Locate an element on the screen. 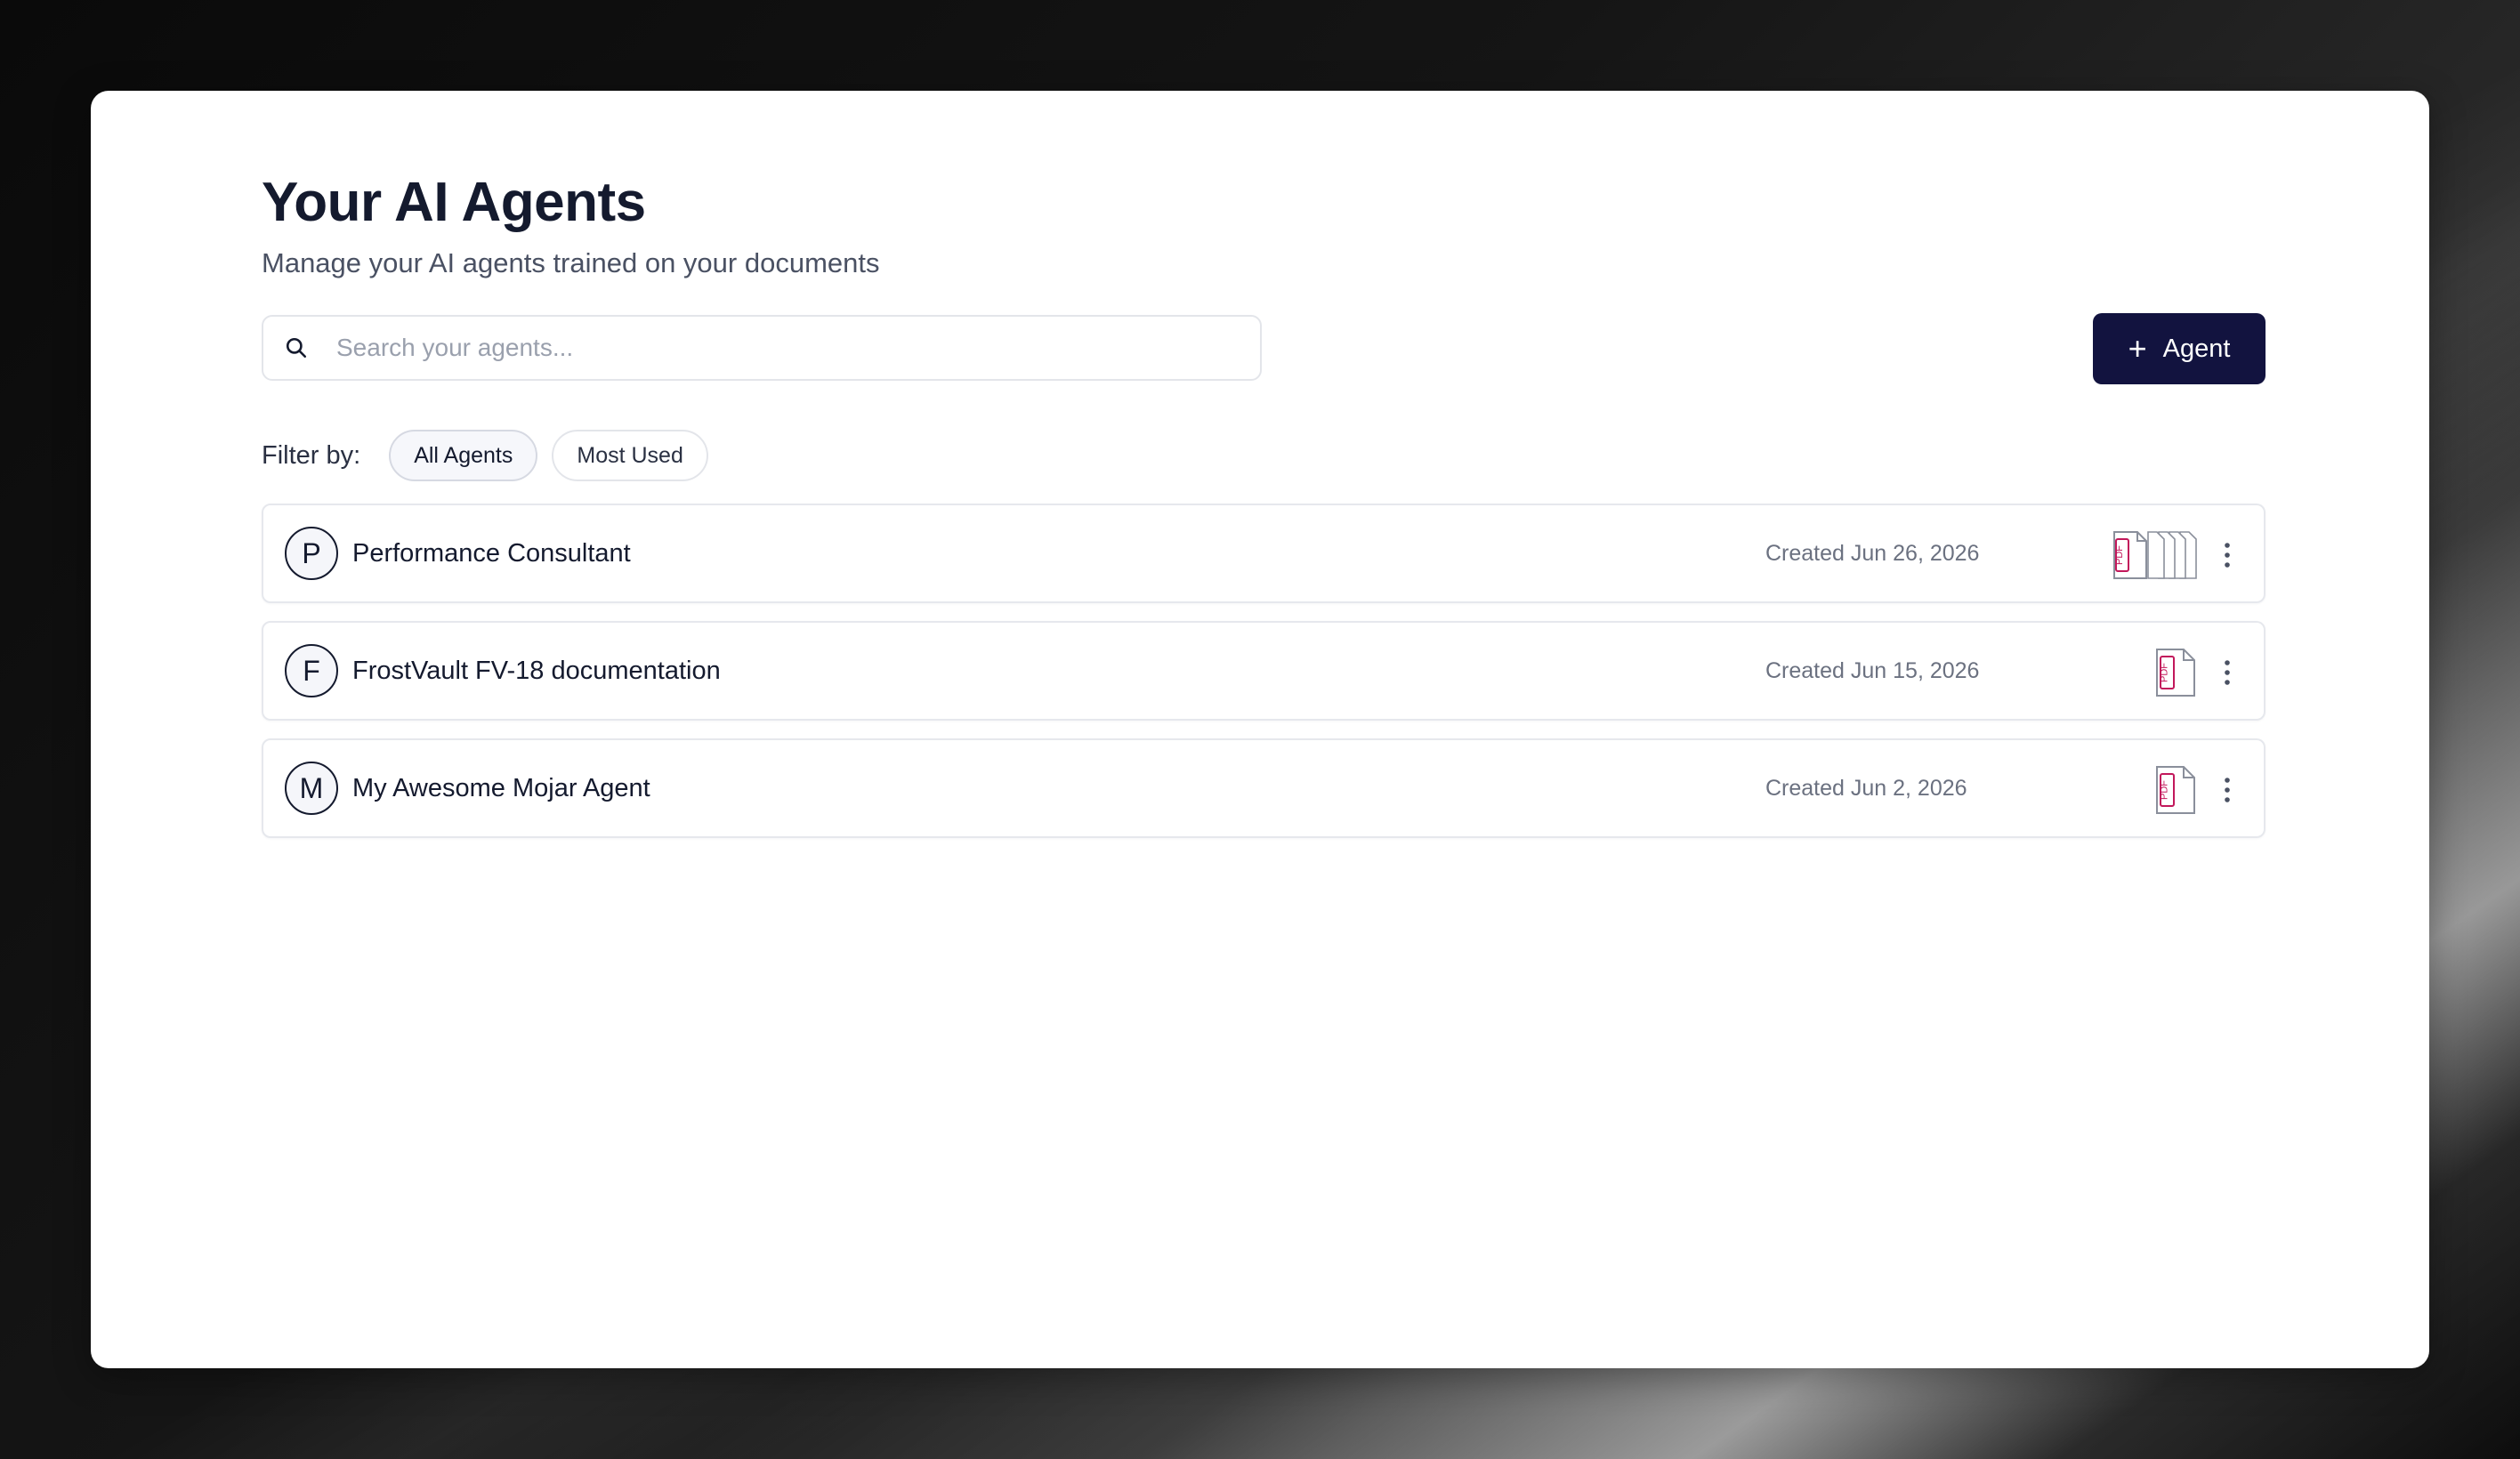  filter-bar: Filter by: All Agents Most Used is located at coordinates (1264, 456).